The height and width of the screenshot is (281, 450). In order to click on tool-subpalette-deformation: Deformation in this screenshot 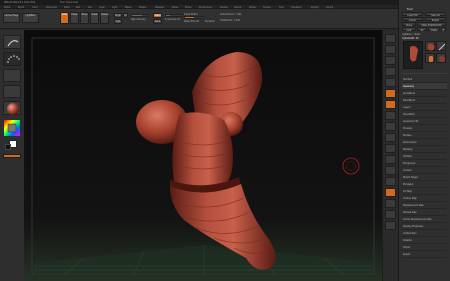, I will do `click(424, 142)`.